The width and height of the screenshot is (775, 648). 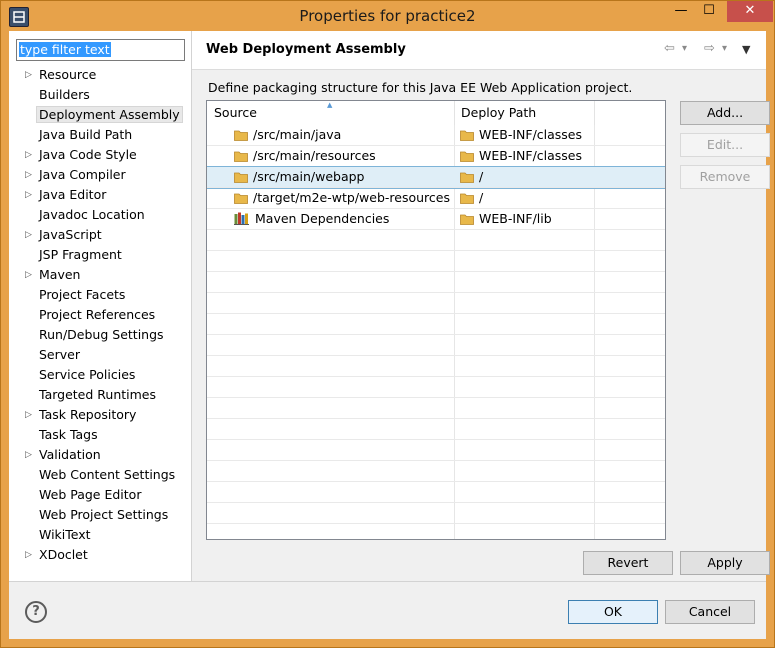 I want to click on sidebar-item: ▷ Java Code Style, so click(x=100, y=155).